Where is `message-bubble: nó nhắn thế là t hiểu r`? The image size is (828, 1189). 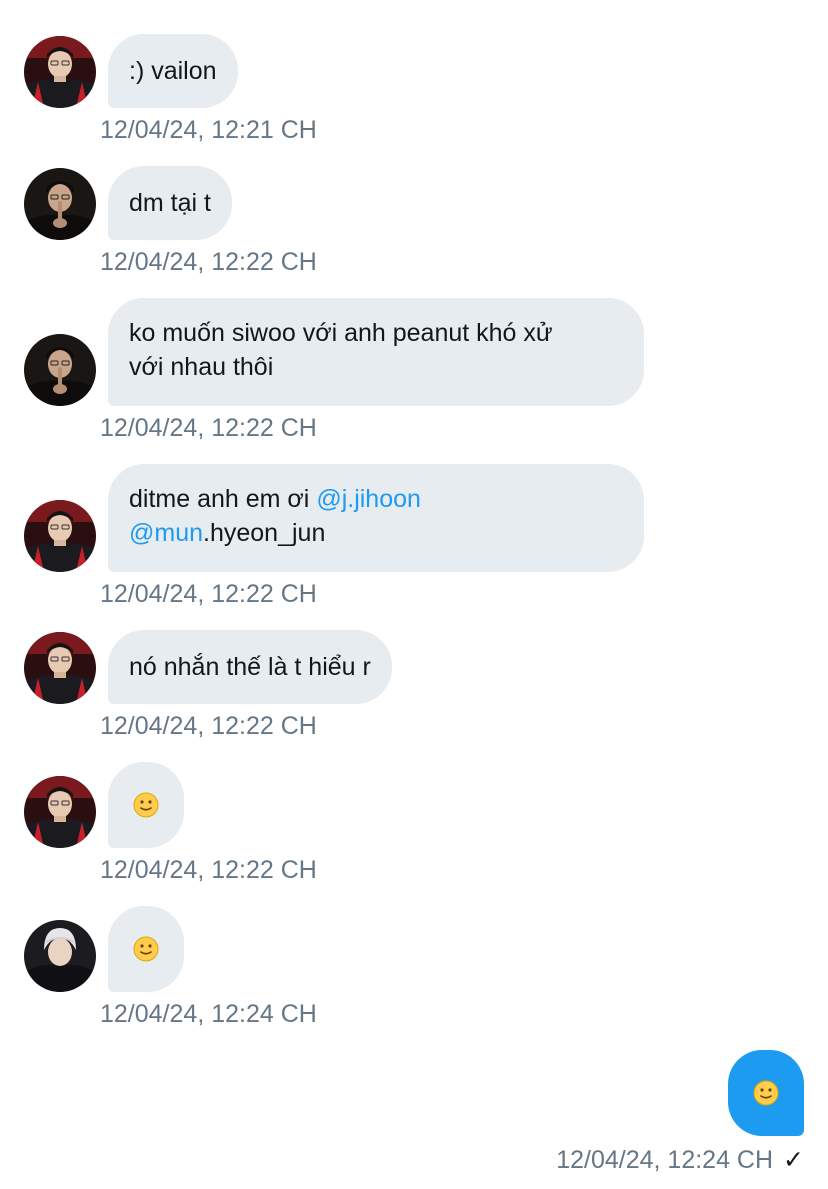 message-bubble: nó nhắn thế là t hiểu r is located at coordinates (250, 667).